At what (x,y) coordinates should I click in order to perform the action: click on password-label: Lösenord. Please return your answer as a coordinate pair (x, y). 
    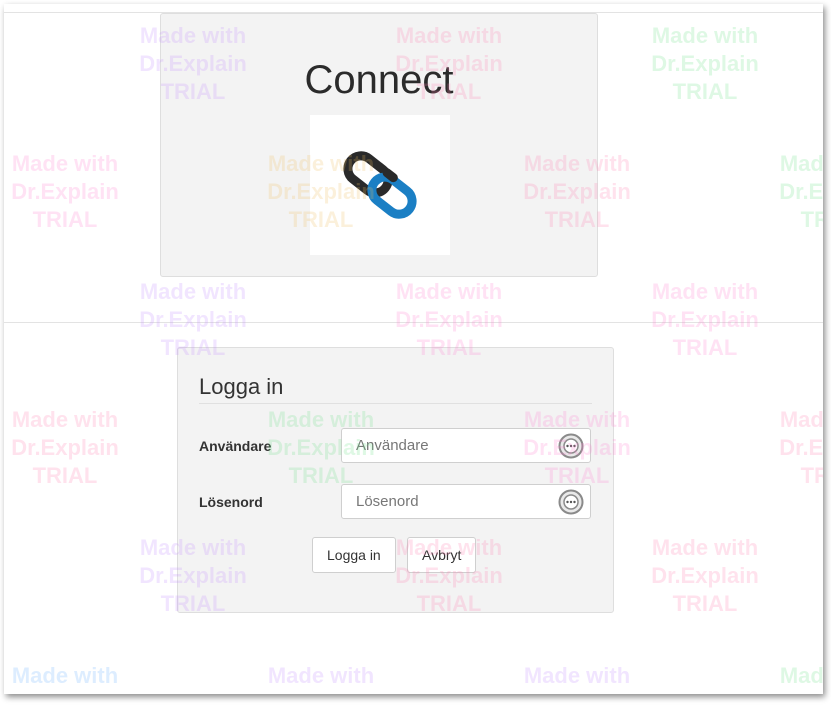
    Looking at the image, I should click on (231, 502).